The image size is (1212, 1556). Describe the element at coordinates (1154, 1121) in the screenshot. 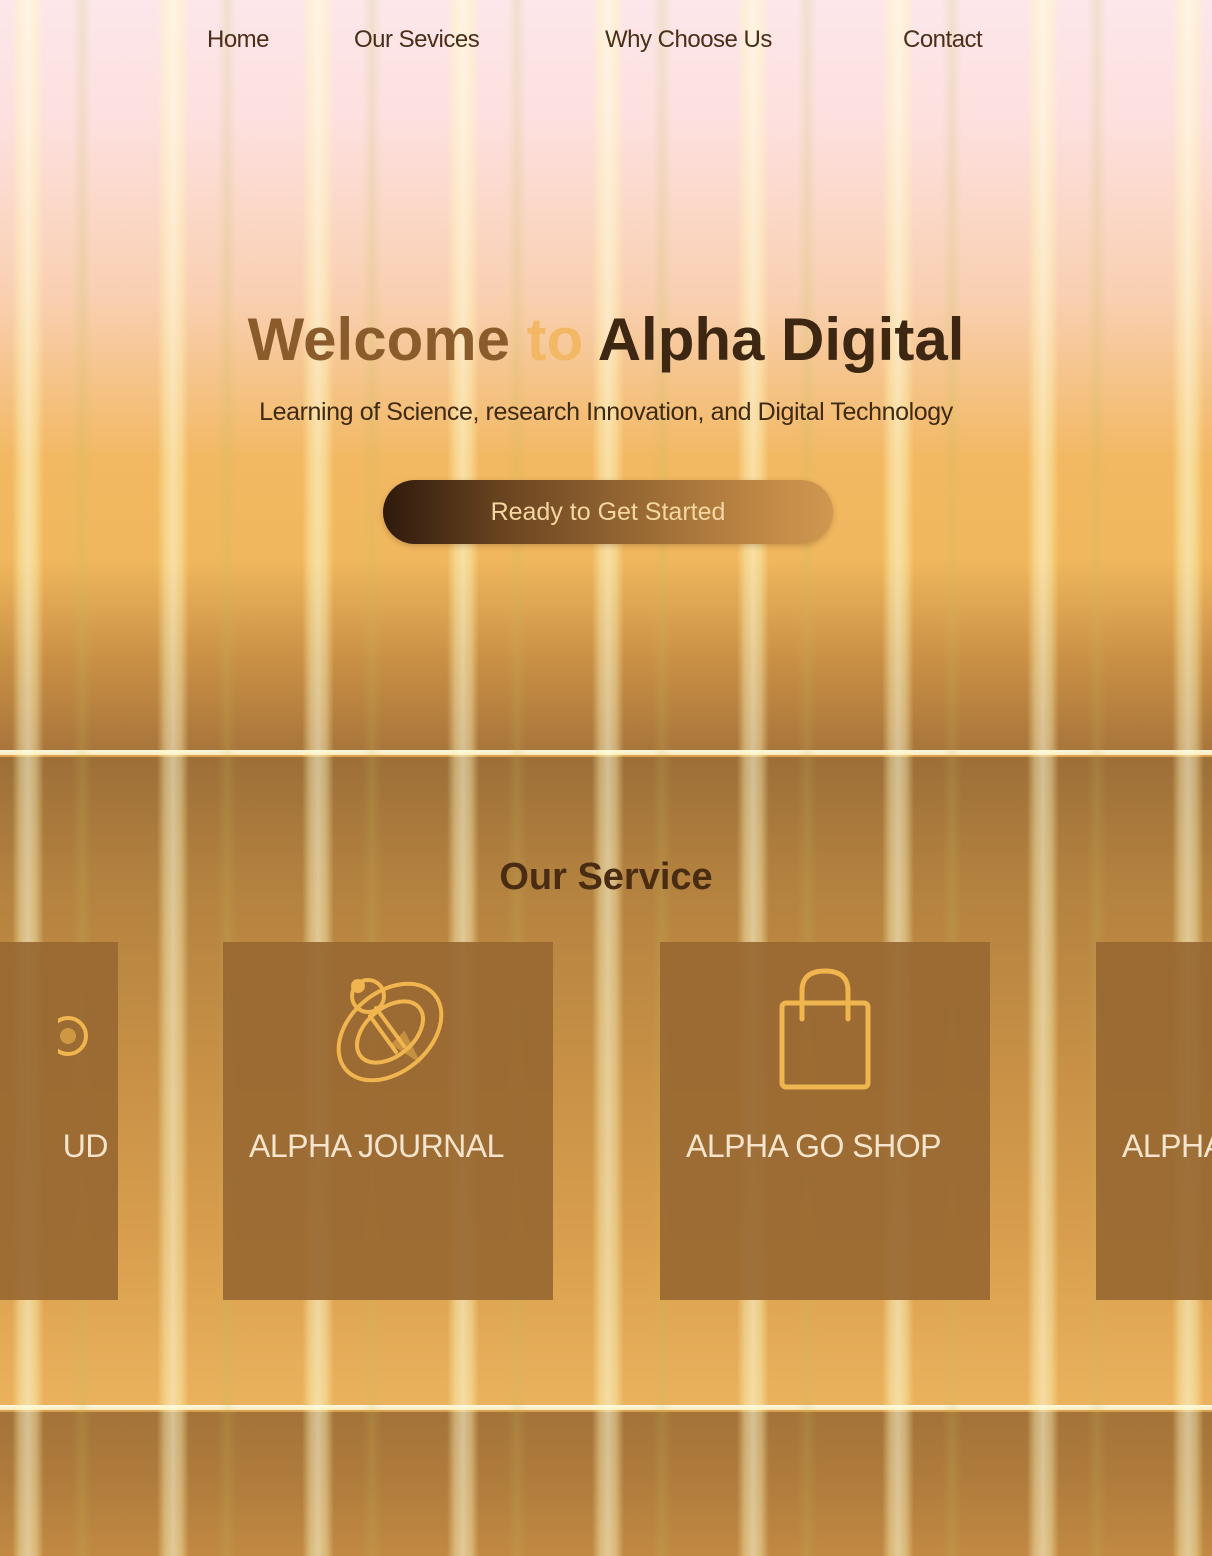

I see `service-card-partial: ALPHA` at that location.